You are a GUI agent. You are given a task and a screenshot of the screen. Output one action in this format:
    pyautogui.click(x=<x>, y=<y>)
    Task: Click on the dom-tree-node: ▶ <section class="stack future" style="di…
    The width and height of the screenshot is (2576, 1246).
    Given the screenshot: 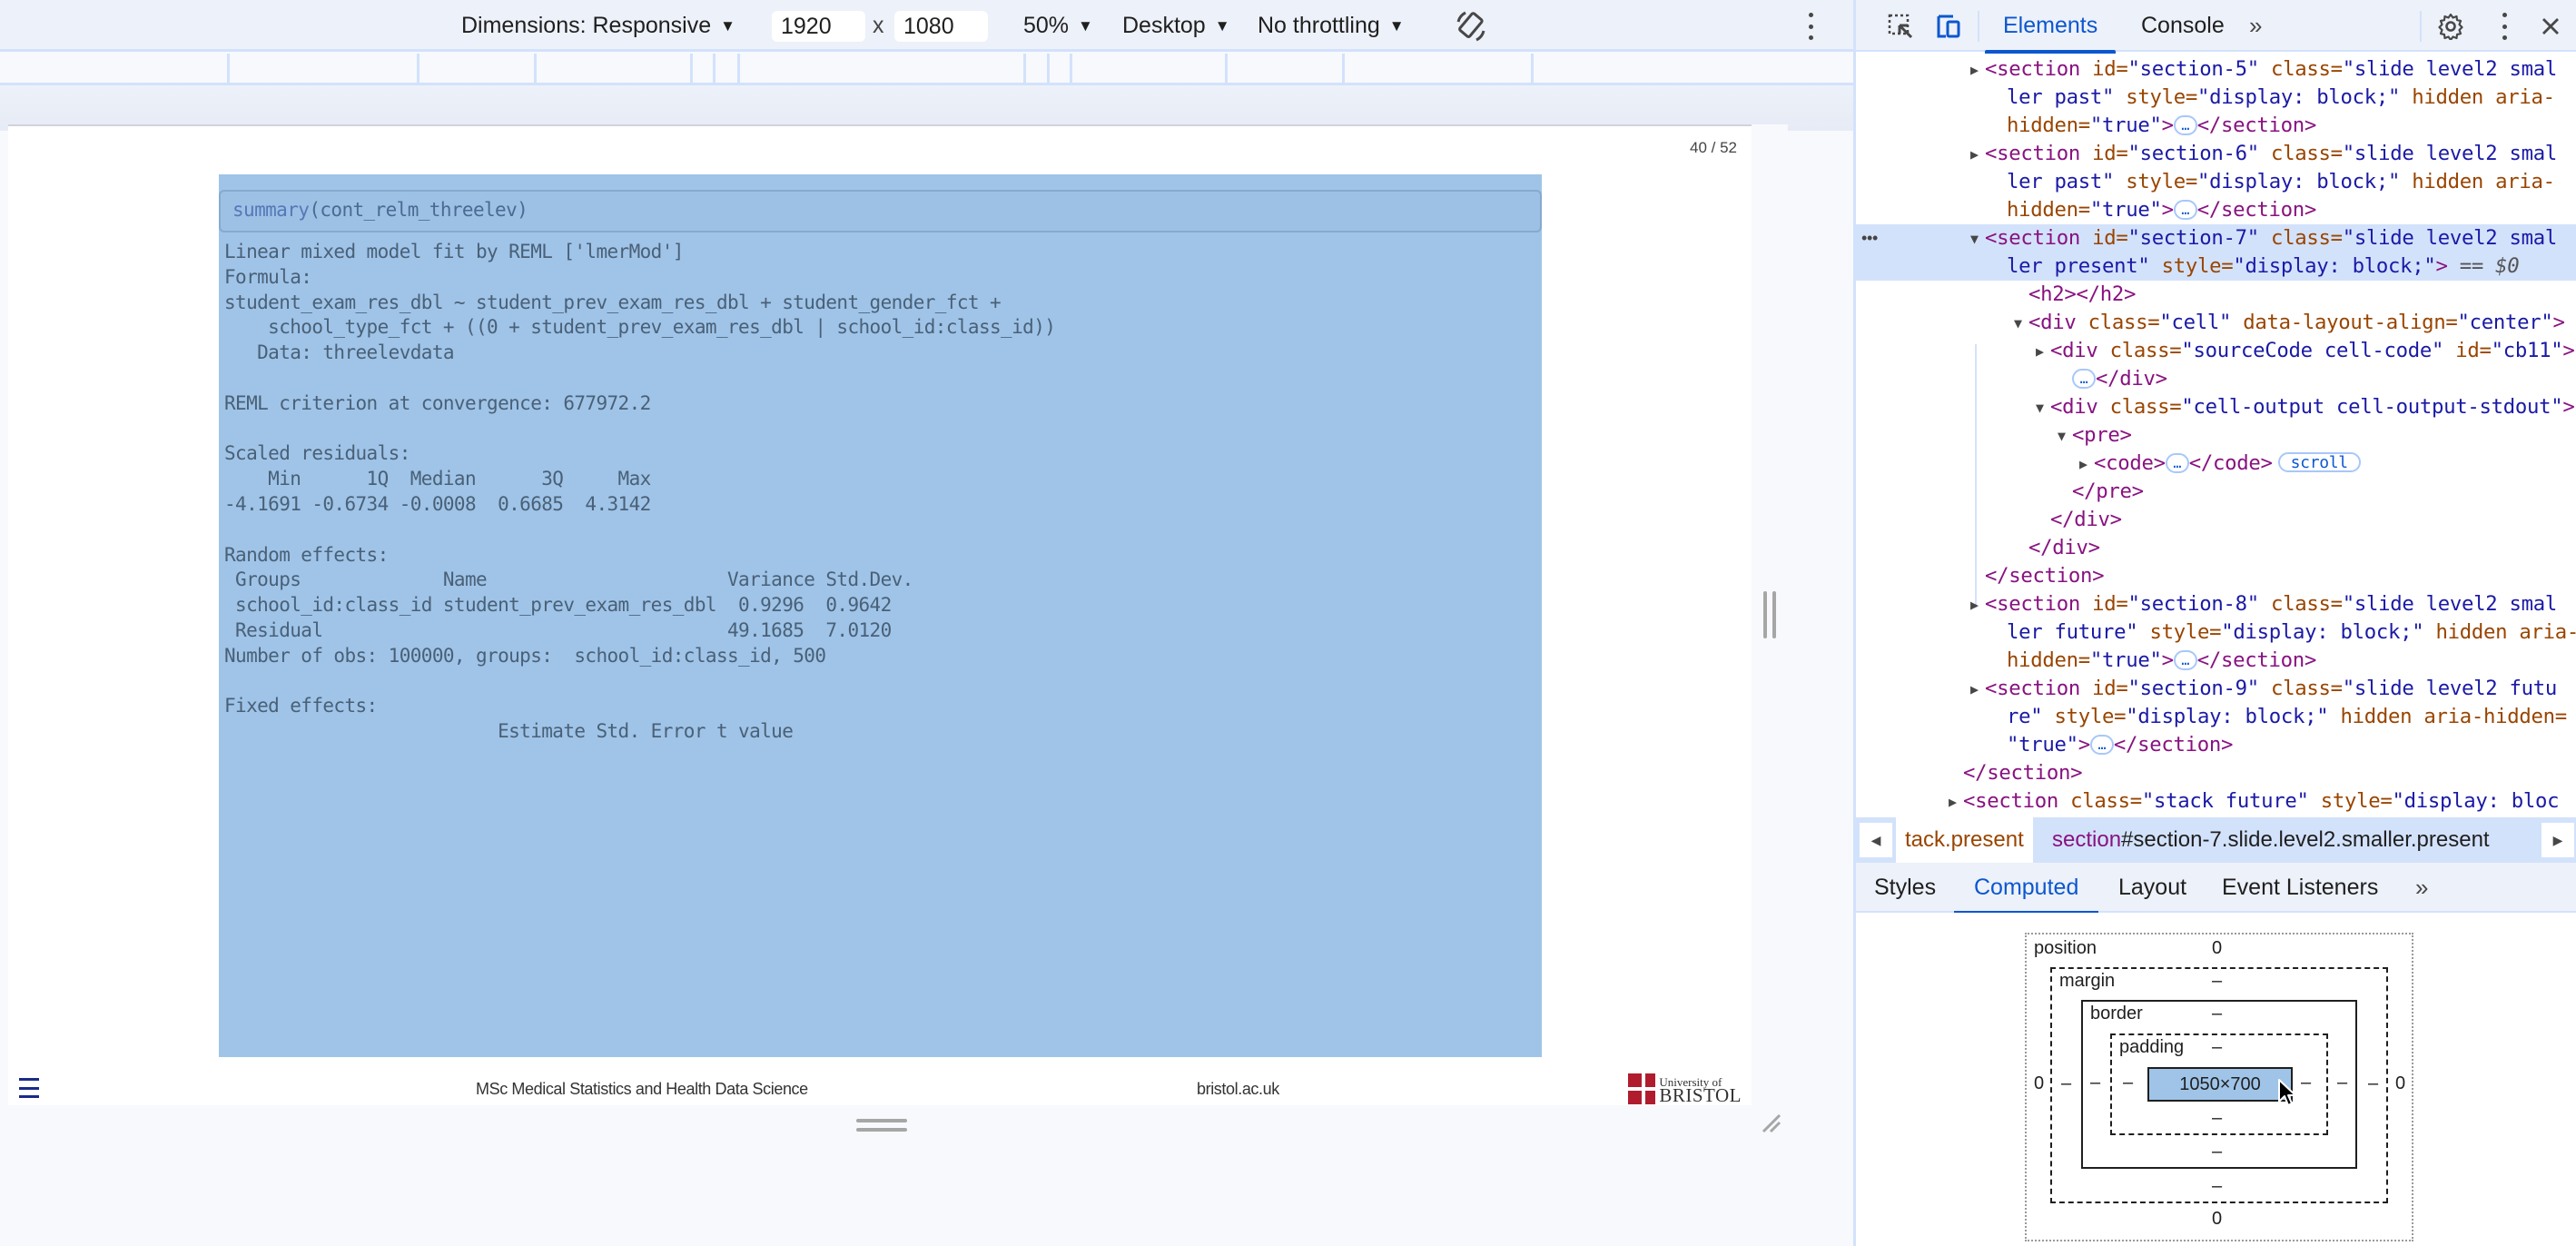 What is the action you would take?
    pyautogui.click(x=2216, y=801)
    